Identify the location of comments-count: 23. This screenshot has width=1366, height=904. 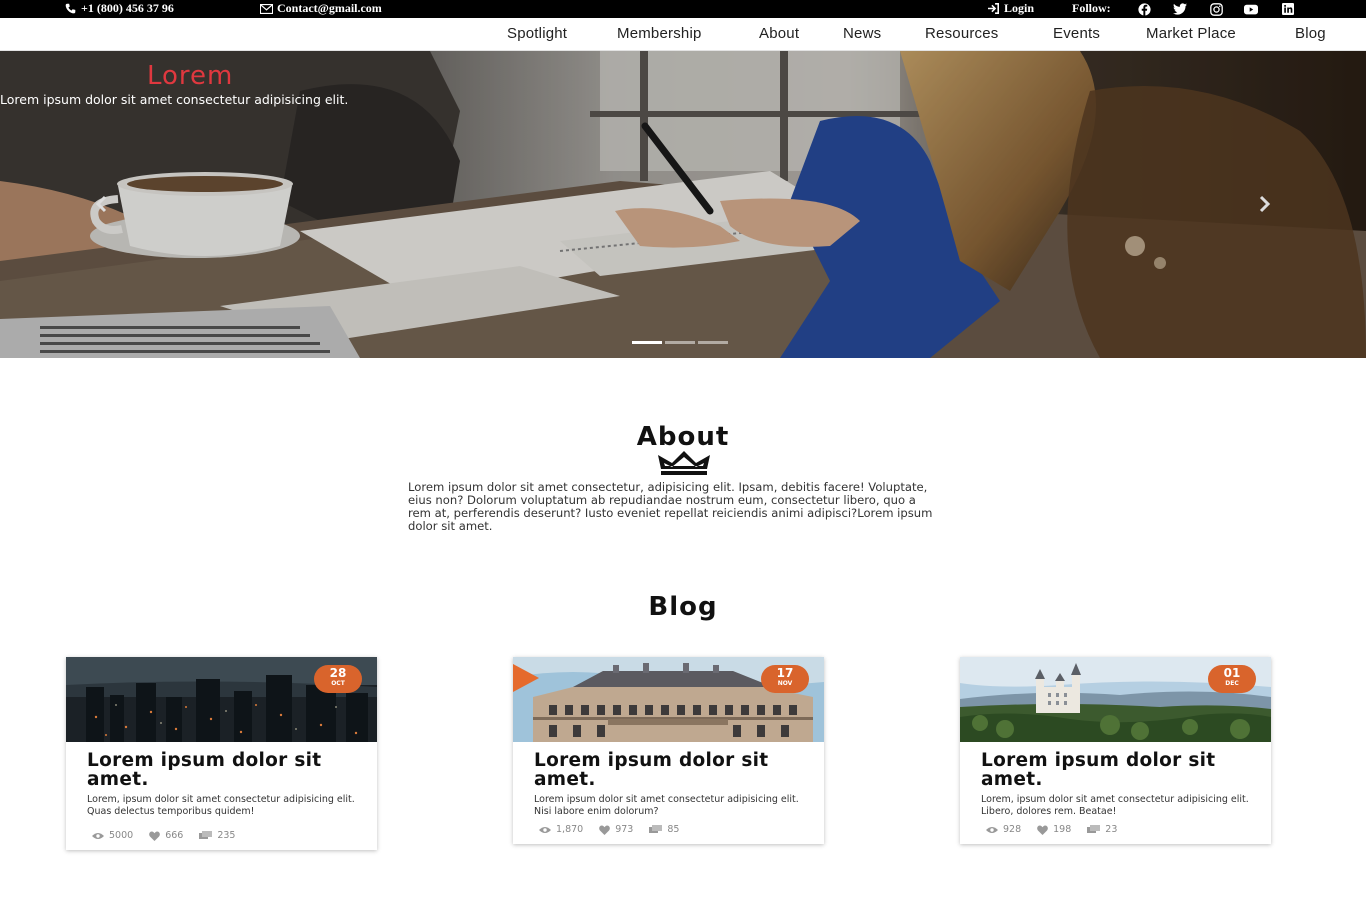
(1111, 829).